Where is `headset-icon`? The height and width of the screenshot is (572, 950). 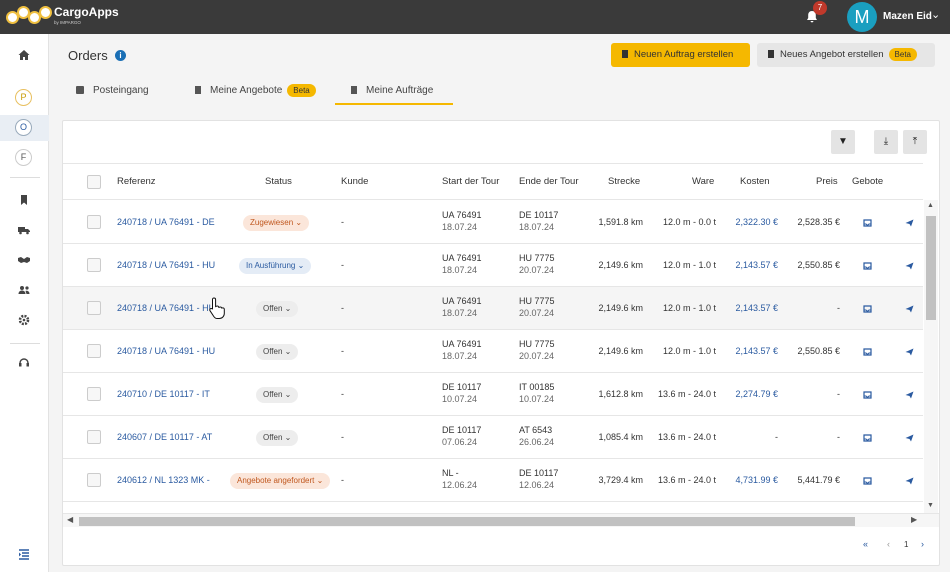
headset-icon is located at coordinates (24, 363).